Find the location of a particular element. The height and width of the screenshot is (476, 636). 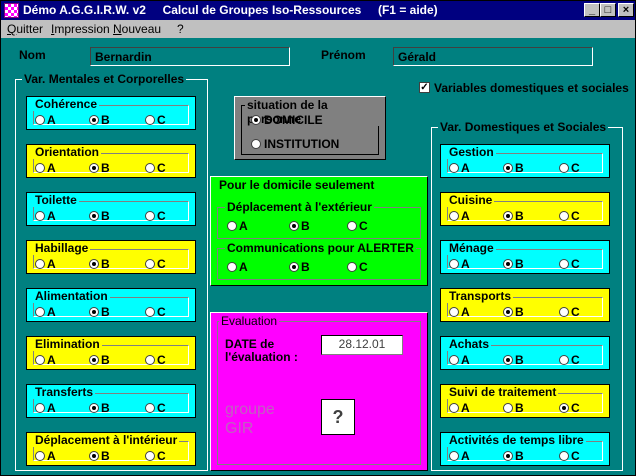

domicile-0-option-b: B is located at coordinates (299, 226).